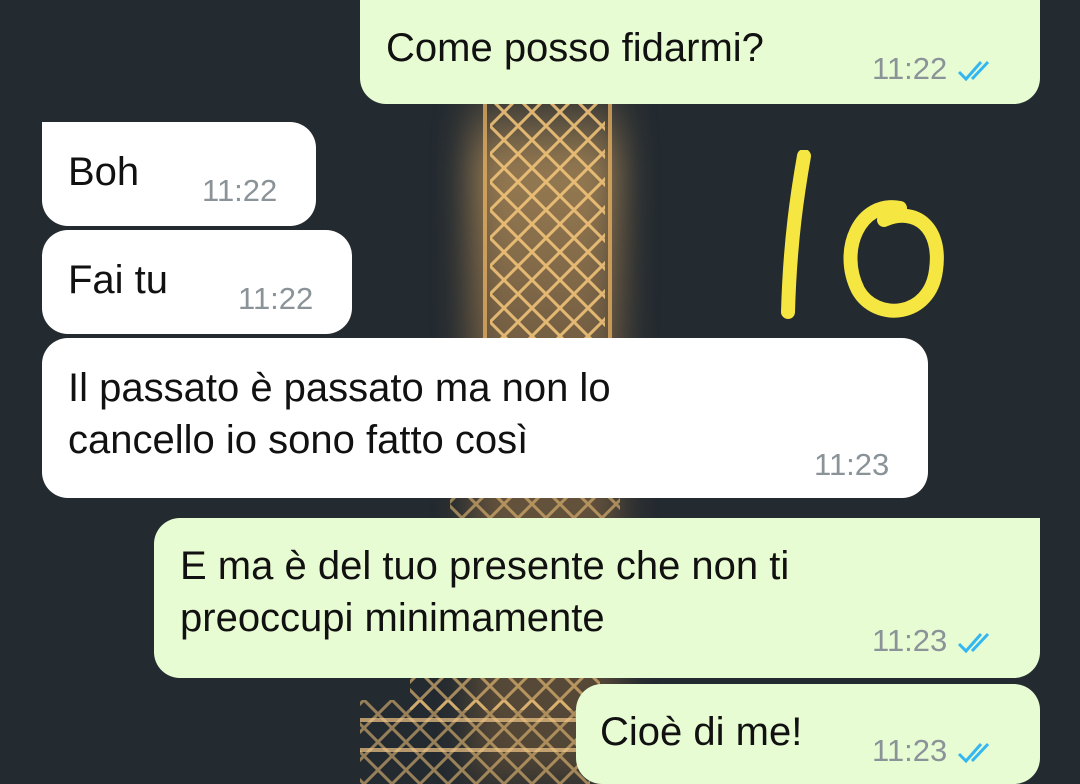 The image size is (1080, 784). I want to click on message-bubble-incoming: Boh 11:22, so click(179, 174).